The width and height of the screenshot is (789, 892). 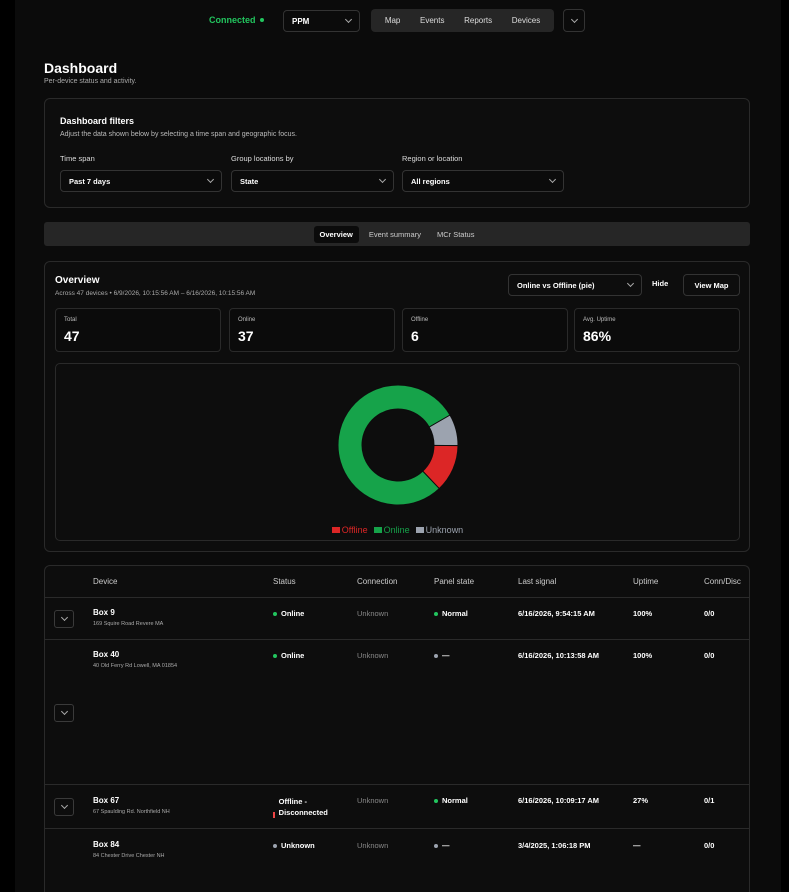 What do you see at coordinates (483, 181) in the screenshot?
I see `region-select: All regions` at bounding box center [483, 181].